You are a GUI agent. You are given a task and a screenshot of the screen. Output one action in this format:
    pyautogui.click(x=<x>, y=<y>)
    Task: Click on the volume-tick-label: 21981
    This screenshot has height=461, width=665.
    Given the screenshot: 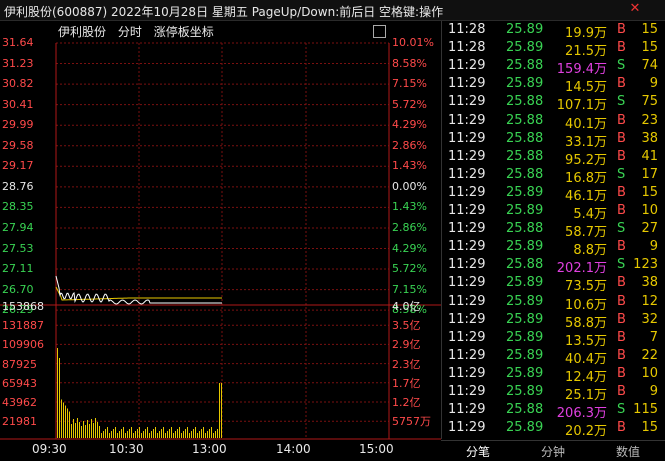 What is the action you would take?
    pyautogui.click(x=19, y=422)
    